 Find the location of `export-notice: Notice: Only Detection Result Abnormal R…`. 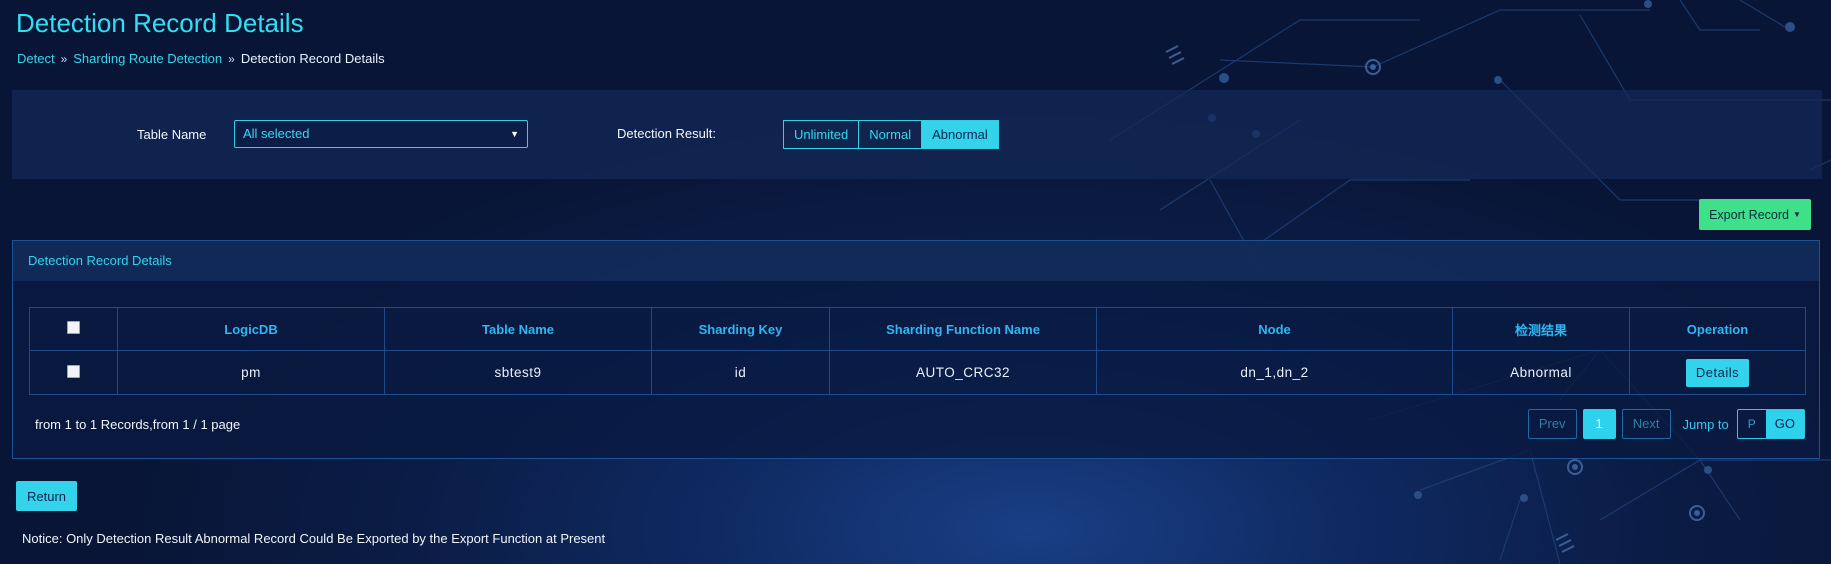

export-notice: Notice: Only Detection Result Abnormal R… is located at coordinates (314, 538).